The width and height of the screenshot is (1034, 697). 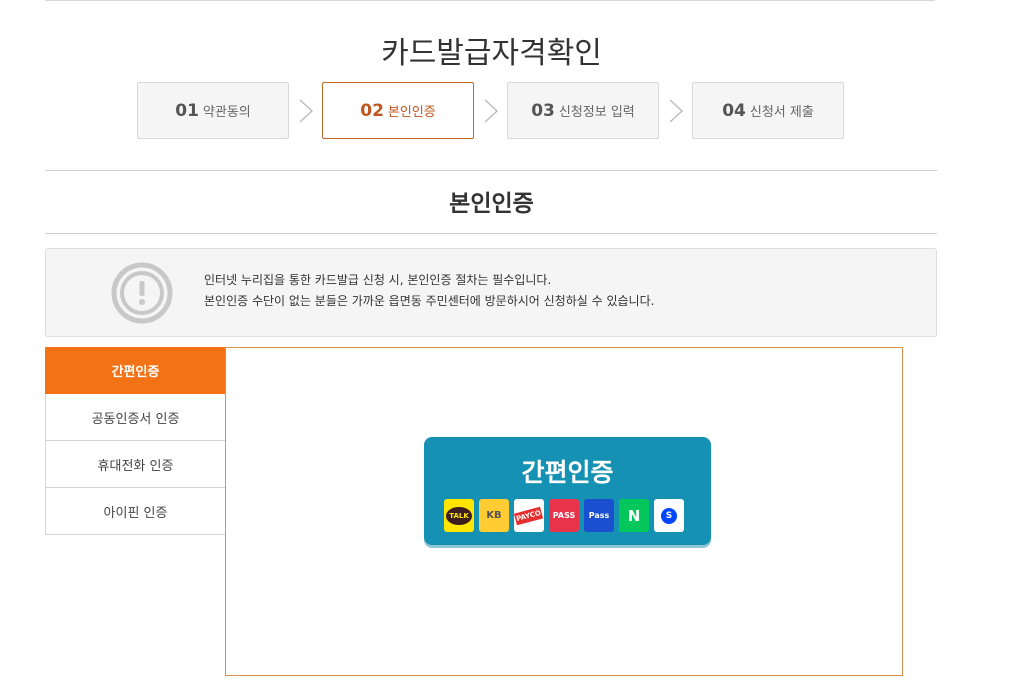 What do you see at coordinates (567, 491) in the screenshot?
I see `easy-auth-button: 간편인증 TALK KB PAYCO PASS Pass N S` at bounding box center [567, 491].